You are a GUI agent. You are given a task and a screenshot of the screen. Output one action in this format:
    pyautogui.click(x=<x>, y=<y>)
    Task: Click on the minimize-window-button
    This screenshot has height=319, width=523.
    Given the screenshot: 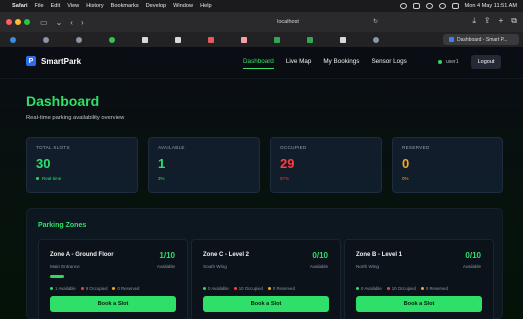 What is the action you would take?
    pyautogui.click(x=18, y=22)
    